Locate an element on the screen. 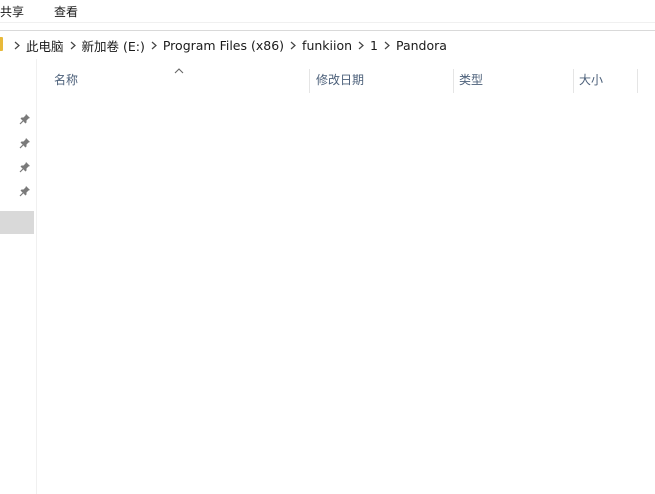 The width and height of the screenshot is (655, 494). nav-selected-item is located at coordinates (17, 222).